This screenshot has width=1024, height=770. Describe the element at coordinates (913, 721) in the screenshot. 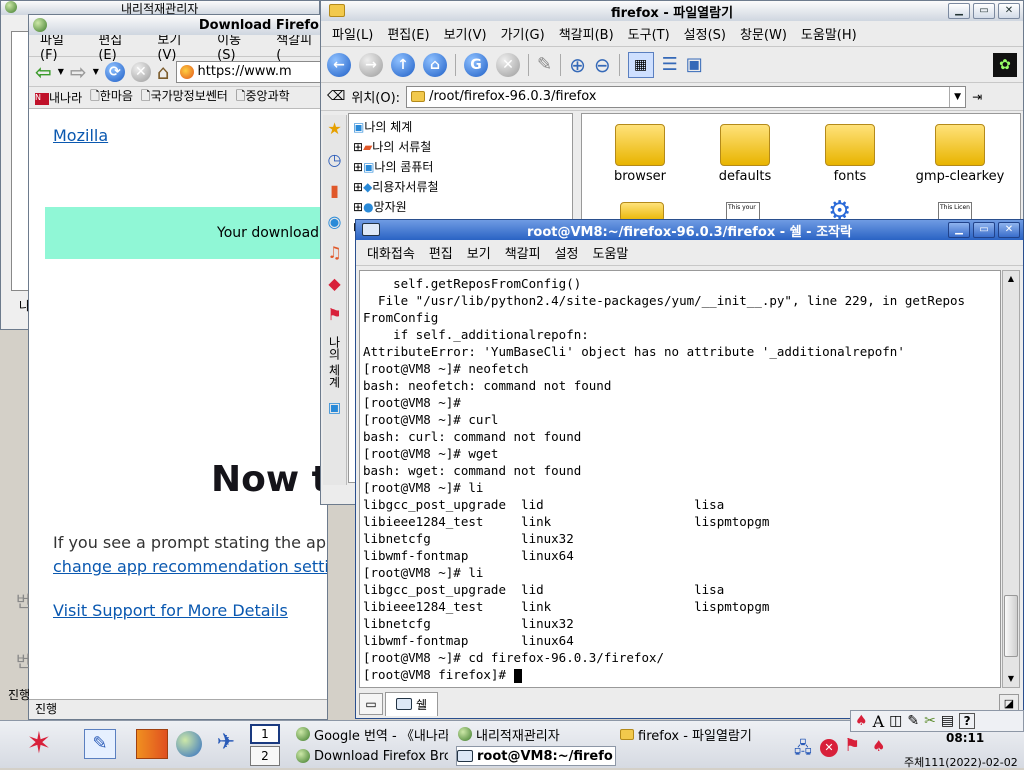

I see `edit-icon: ✎` at that location.